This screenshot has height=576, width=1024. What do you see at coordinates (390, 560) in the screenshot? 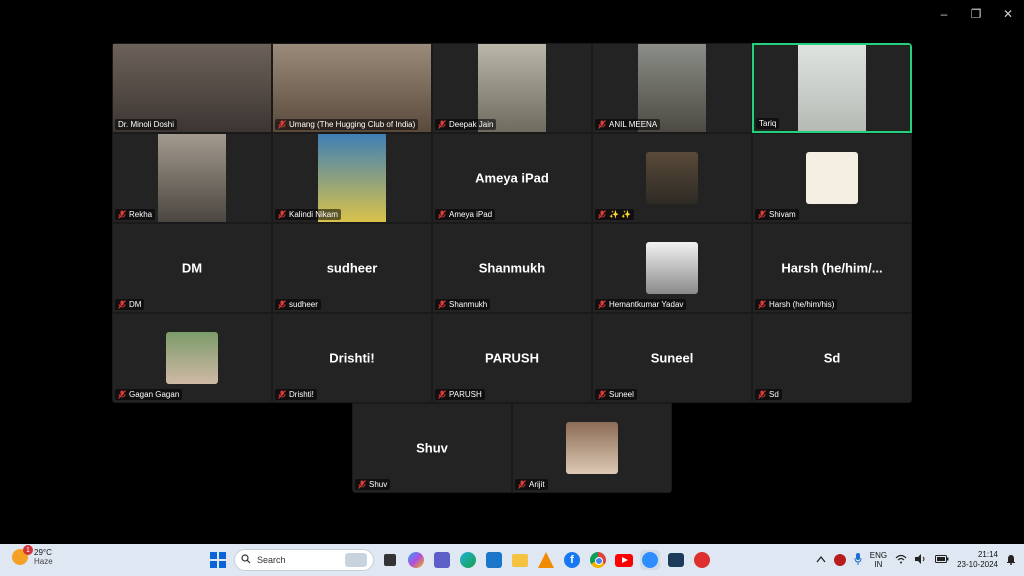
I see `task-view-icon` at bounding box center [390, 560].